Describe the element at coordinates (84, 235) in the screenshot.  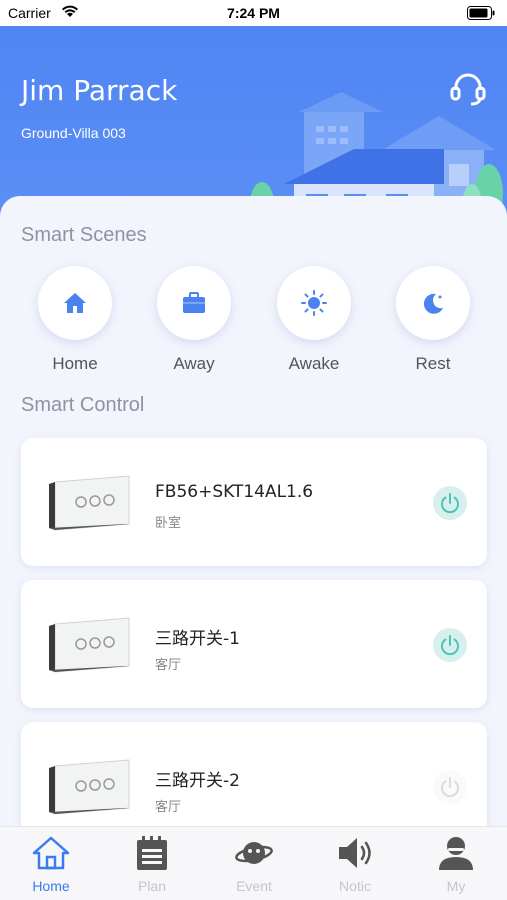
I see `smart-scenes-title: Smart Scenes` at that location.